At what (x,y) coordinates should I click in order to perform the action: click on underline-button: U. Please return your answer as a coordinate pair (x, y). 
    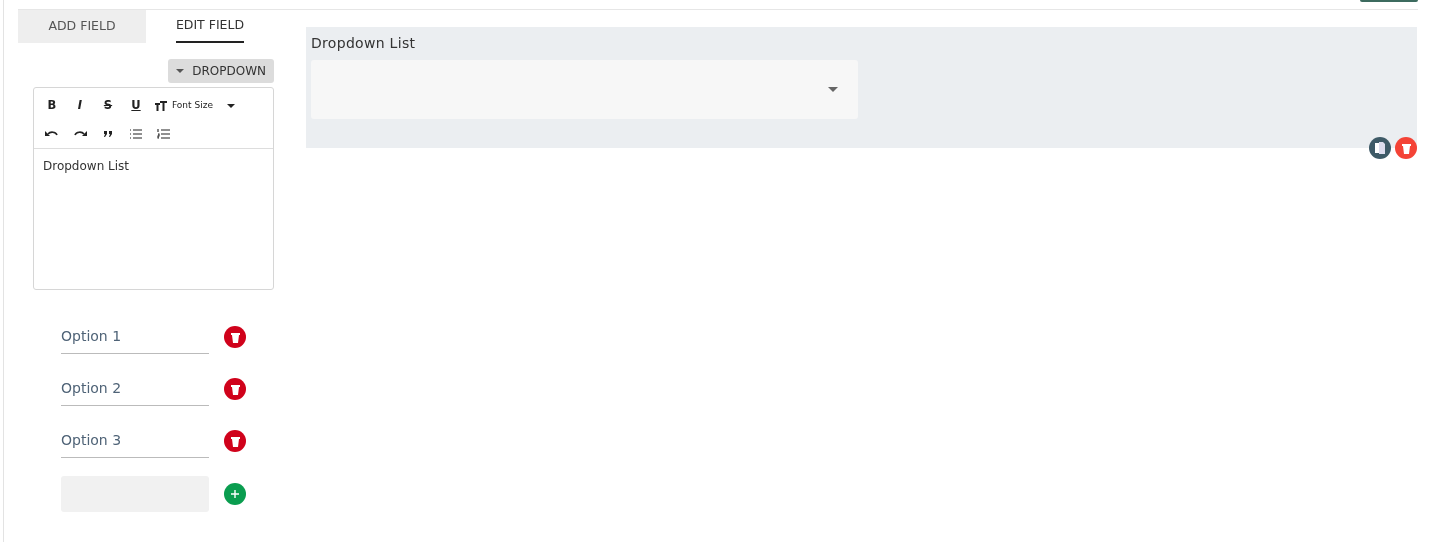
    Looking at the image, I should click on (136, 106).